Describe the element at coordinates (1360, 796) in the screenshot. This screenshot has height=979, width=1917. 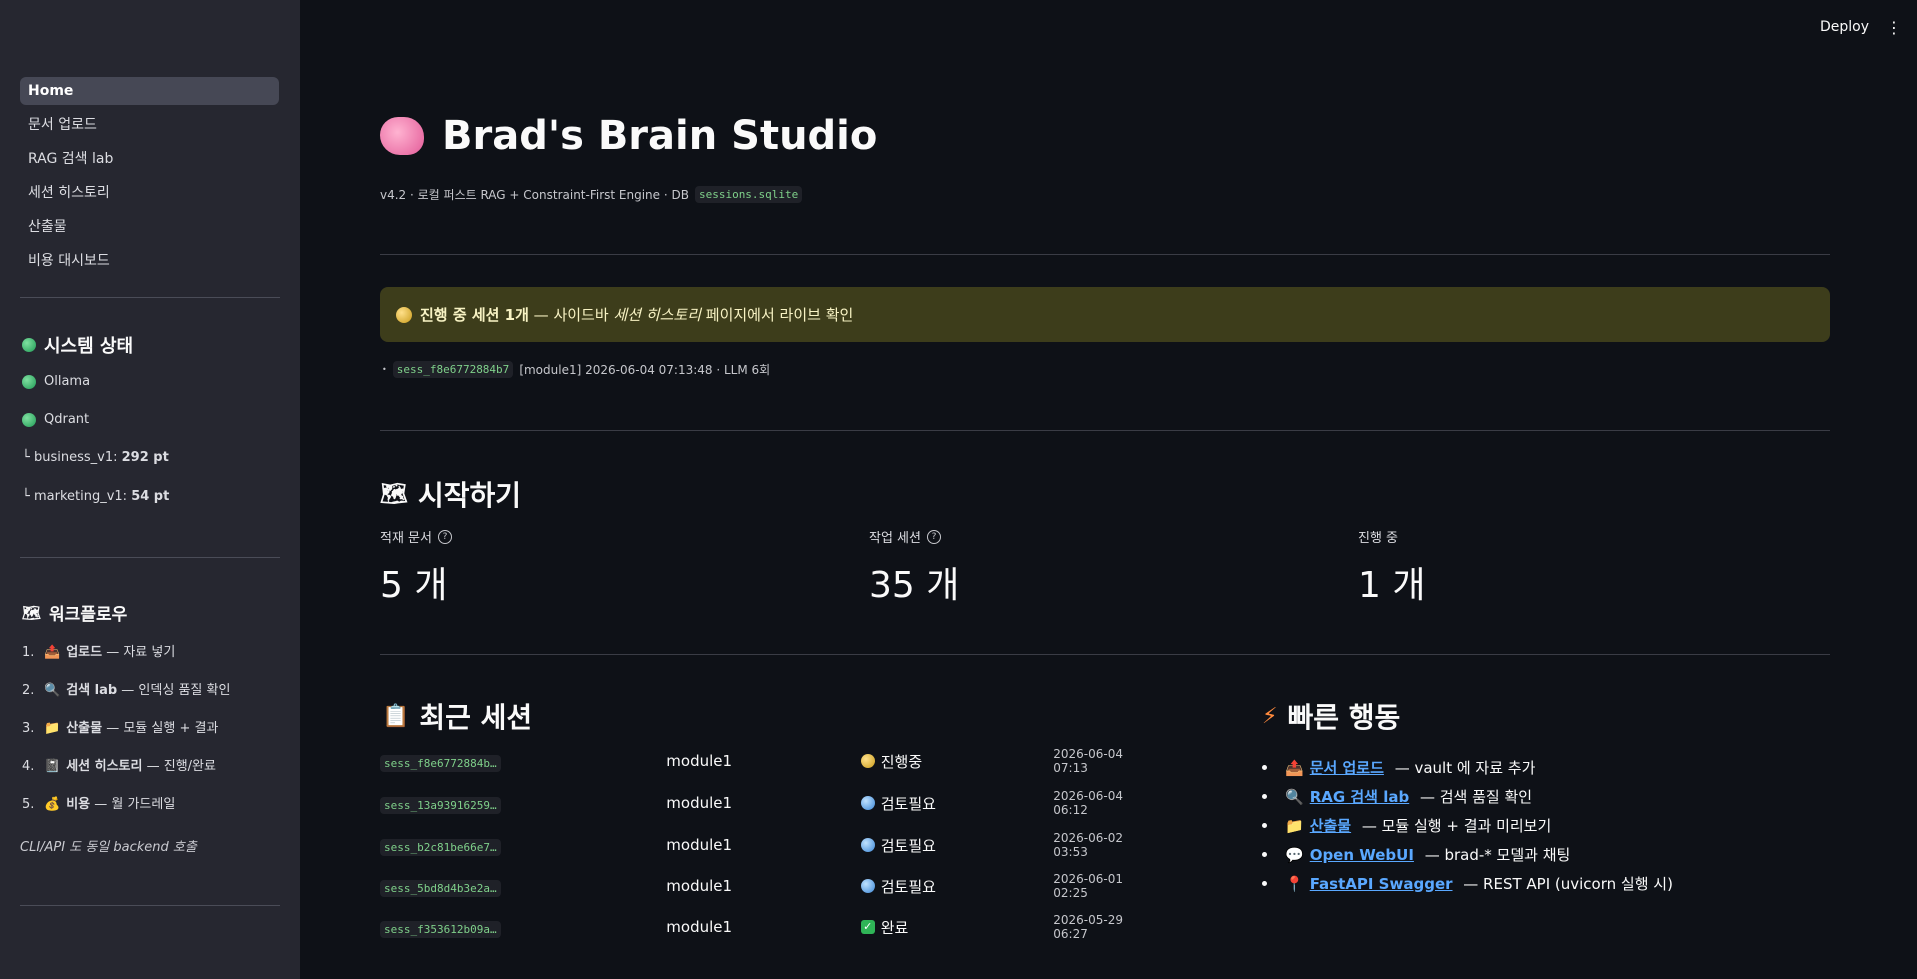
I see `rag-lab-link: RAG 검색 lab` at that location.